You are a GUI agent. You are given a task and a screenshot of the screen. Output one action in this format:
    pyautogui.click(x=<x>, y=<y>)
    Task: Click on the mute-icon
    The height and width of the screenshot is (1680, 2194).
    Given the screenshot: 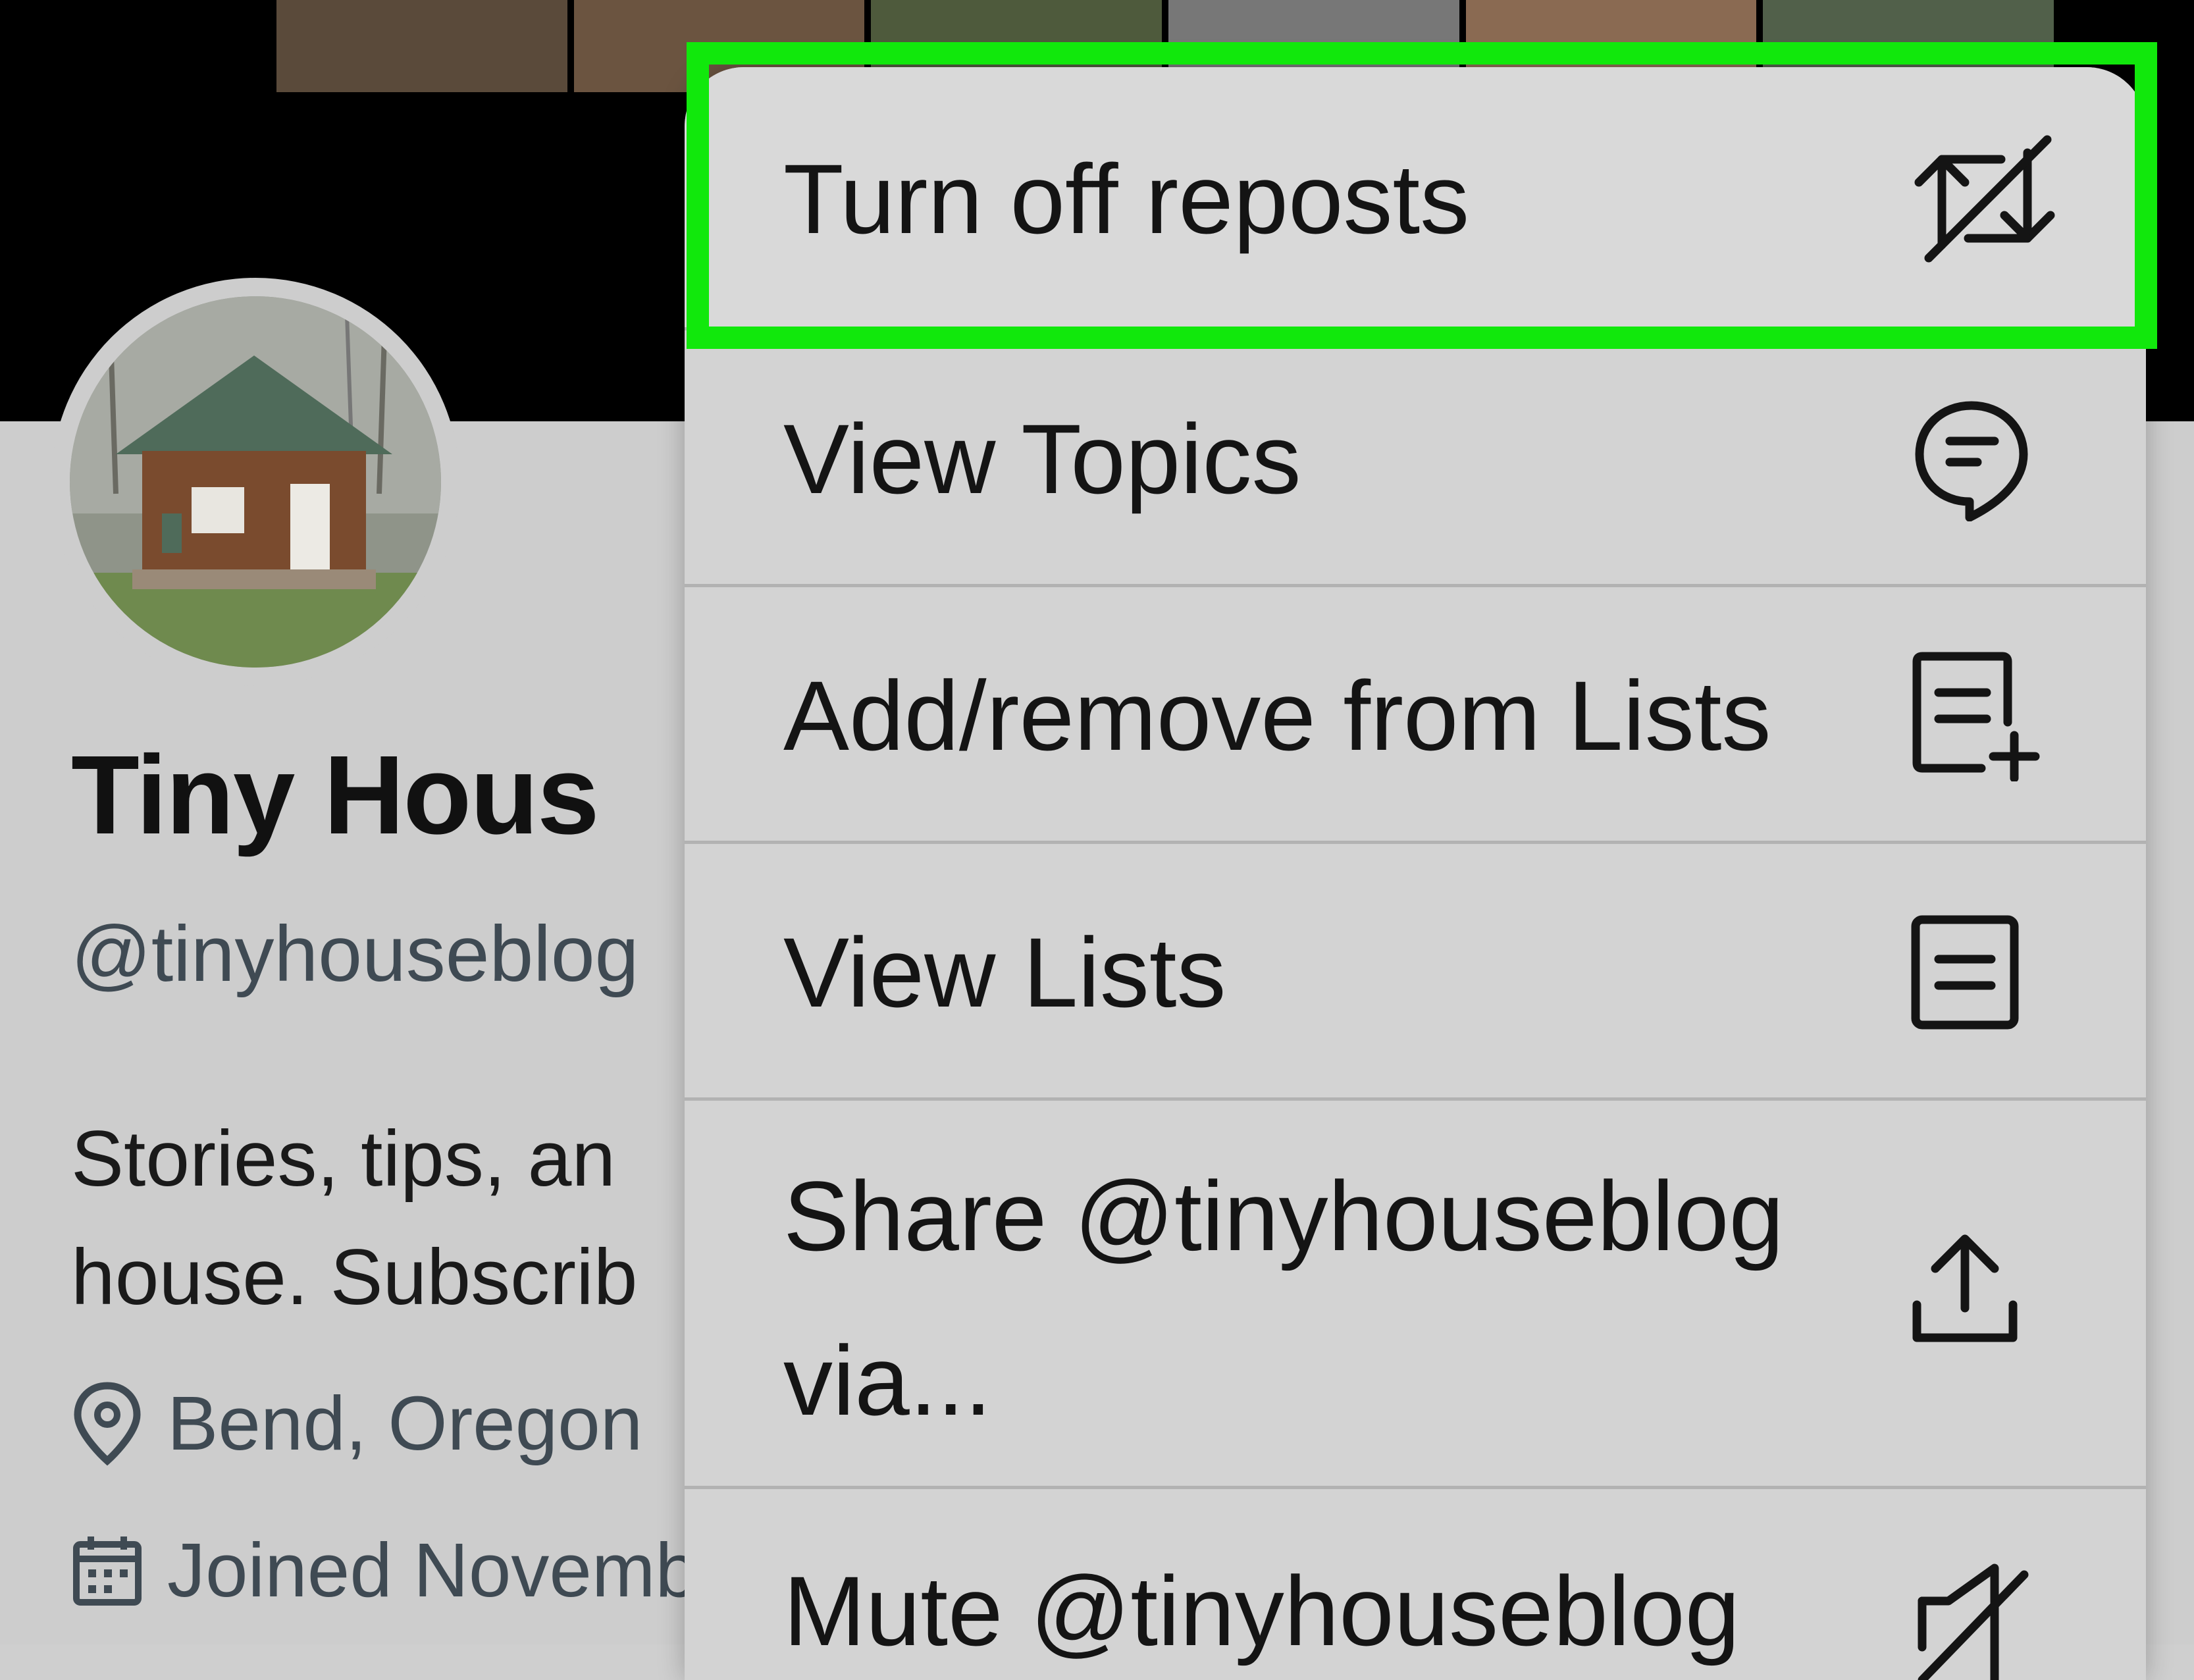 What is the action you would take?
    pyautogui.click(x=1975, y=1617)
    